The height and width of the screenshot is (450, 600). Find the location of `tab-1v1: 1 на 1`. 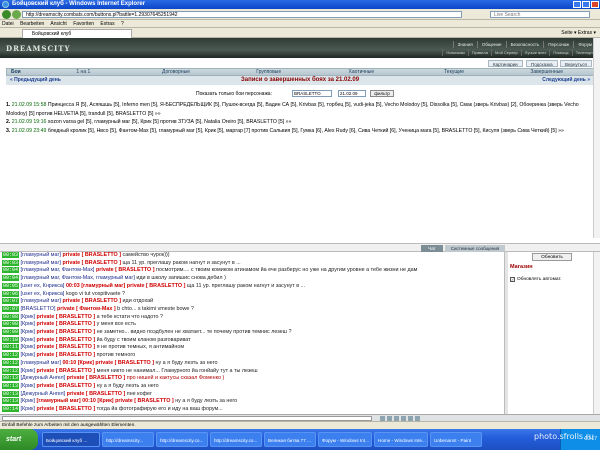

tab-1v1: 1 на 1 is located at coordinates (83, 72).